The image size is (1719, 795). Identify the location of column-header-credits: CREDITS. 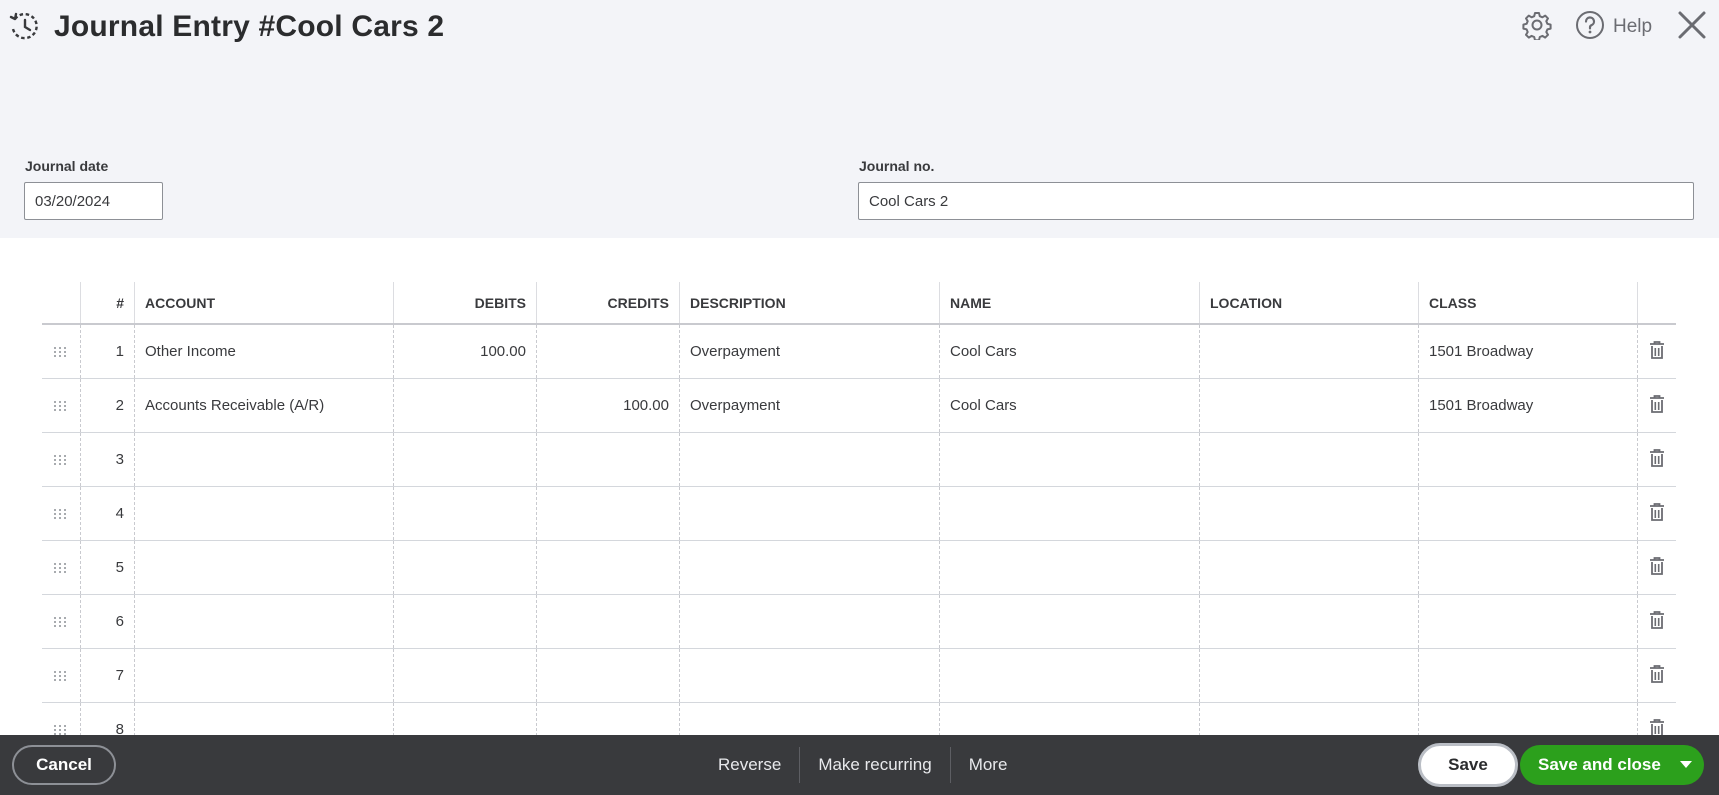
(638, 302).